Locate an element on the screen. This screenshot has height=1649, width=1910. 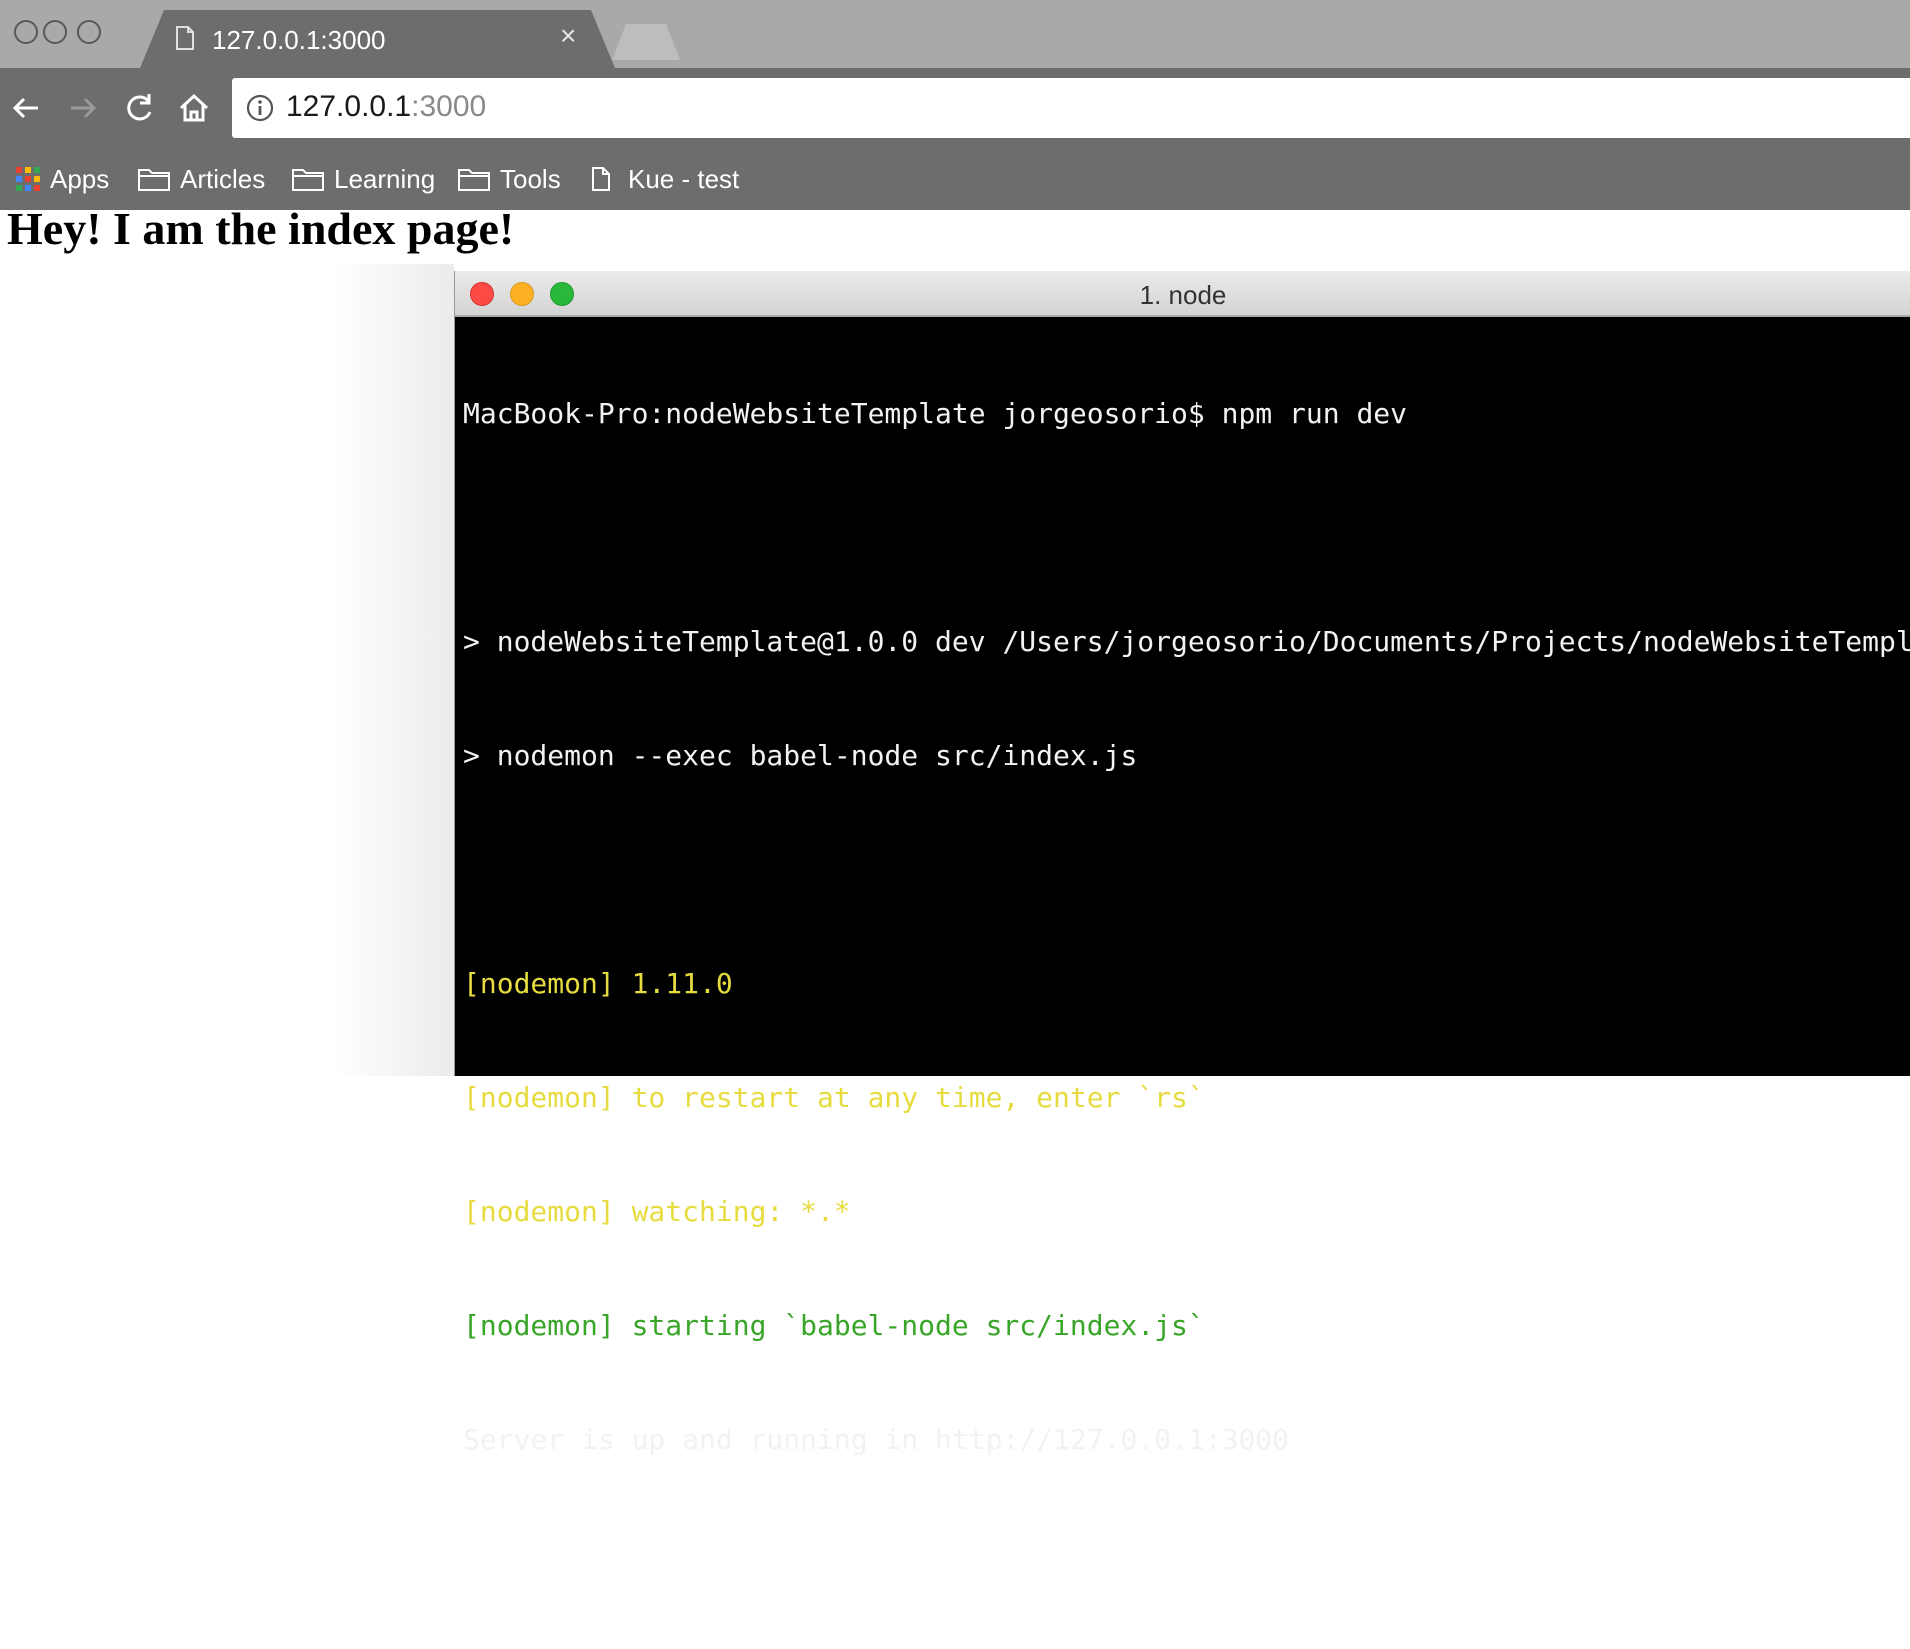
new-tab-button is located at coordinates (646, 42).